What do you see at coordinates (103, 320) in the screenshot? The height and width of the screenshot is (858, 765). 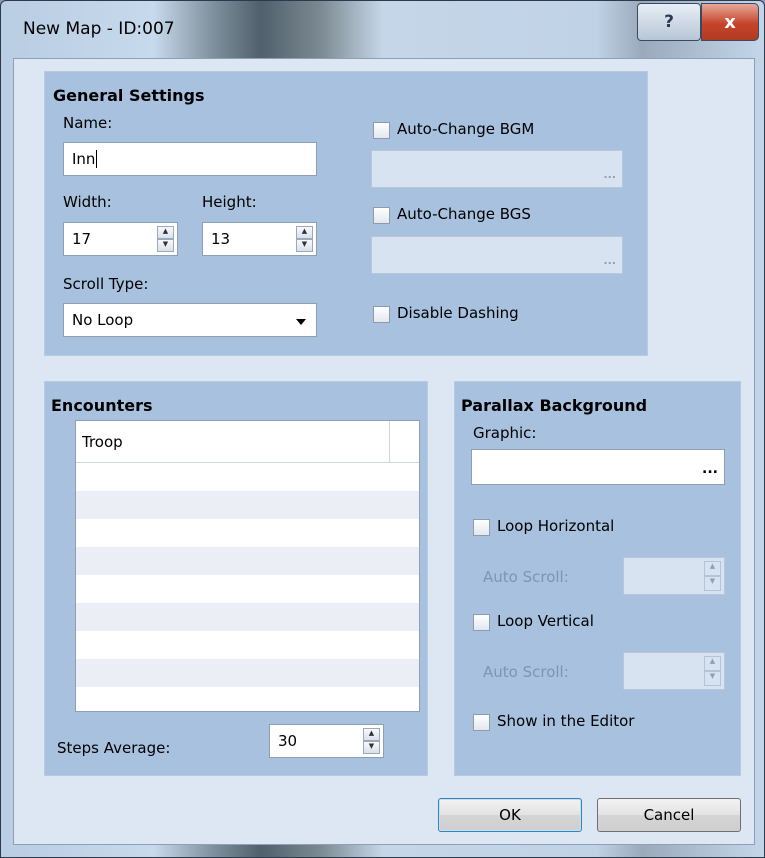 I see `scroll-type-value: No Loop` at bounding box center [103, 320].